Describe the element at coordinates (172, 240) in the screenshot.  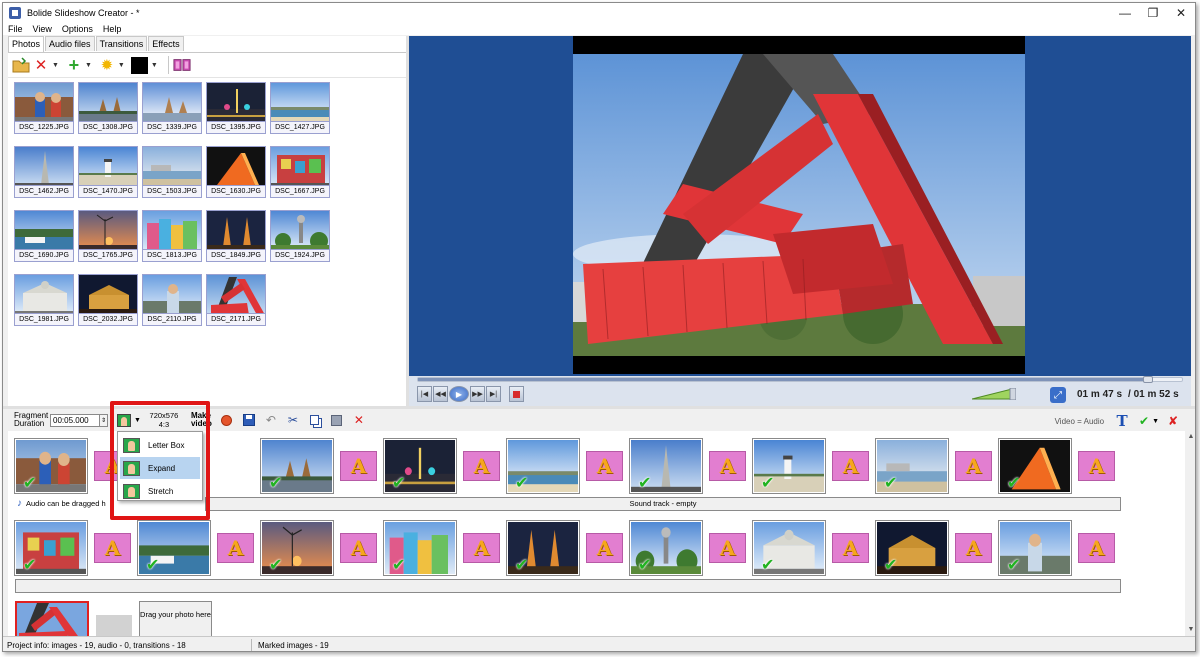
I see `photo-thumbnail: DSC_1813.JPG` at that location.